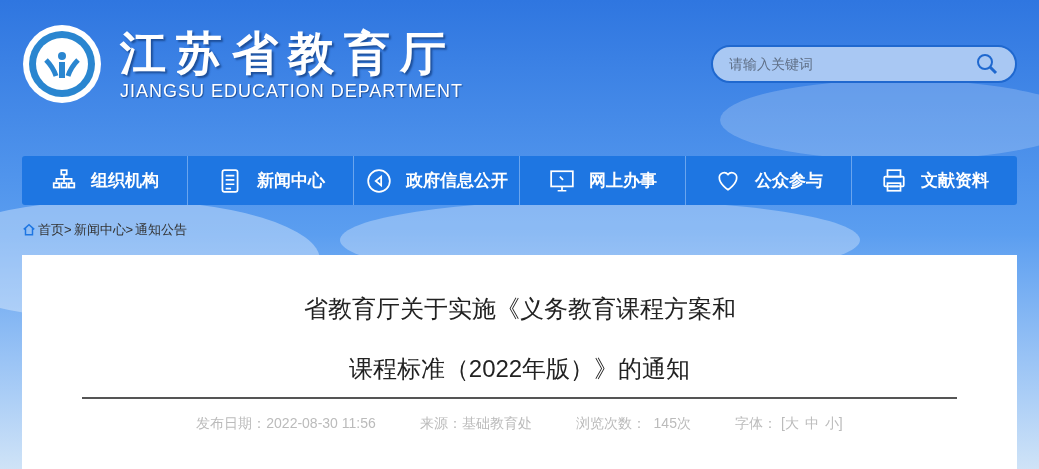  What do you see at coordinates (288, 53) in the screenshot?
I see `site-title: 江苏省教育厅` at bounding box center [288, 53].